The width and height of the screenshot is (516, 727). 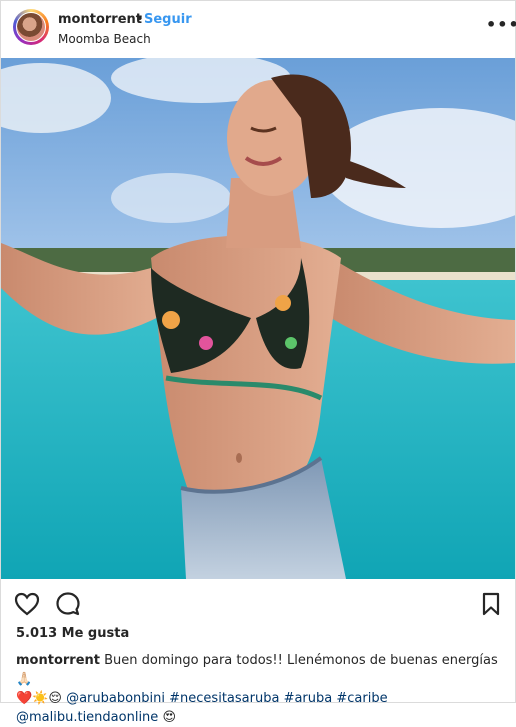 I want to click on bookmark-icon, so click(x=491, y=604).